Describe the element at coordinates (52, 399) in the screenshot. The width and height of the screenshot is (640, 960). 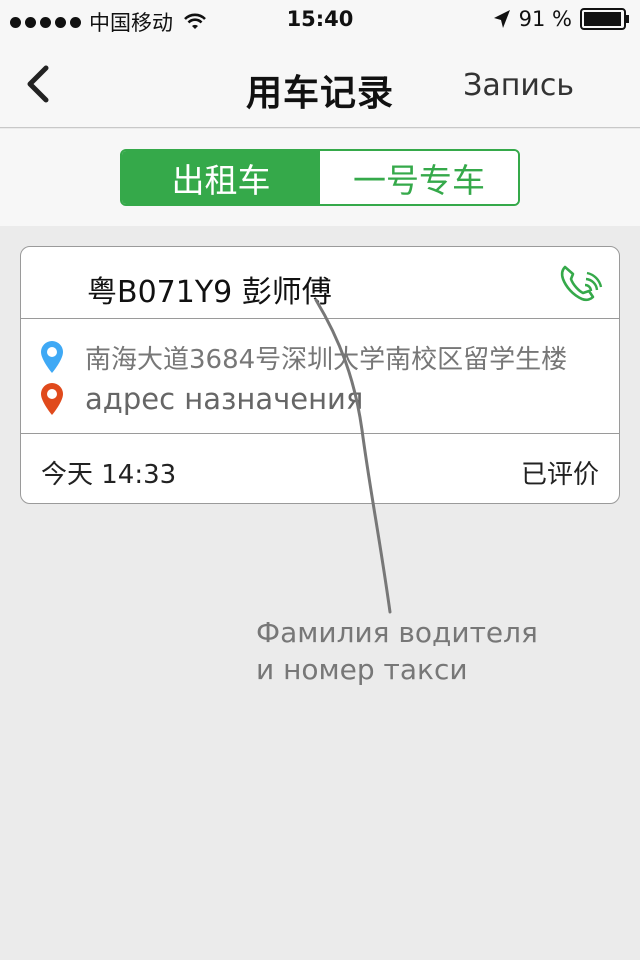
I see `destination-pin-icon` at that location.